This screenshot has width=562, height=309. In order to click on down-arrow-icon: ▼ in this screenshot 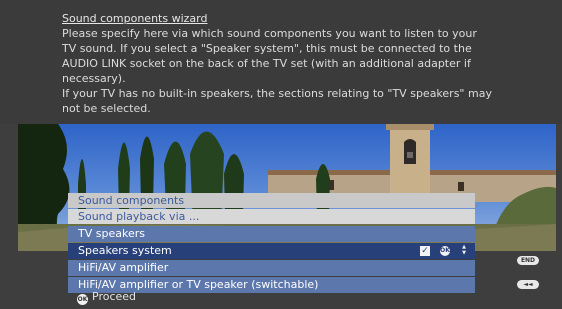, I will do `click(464, 253)`.